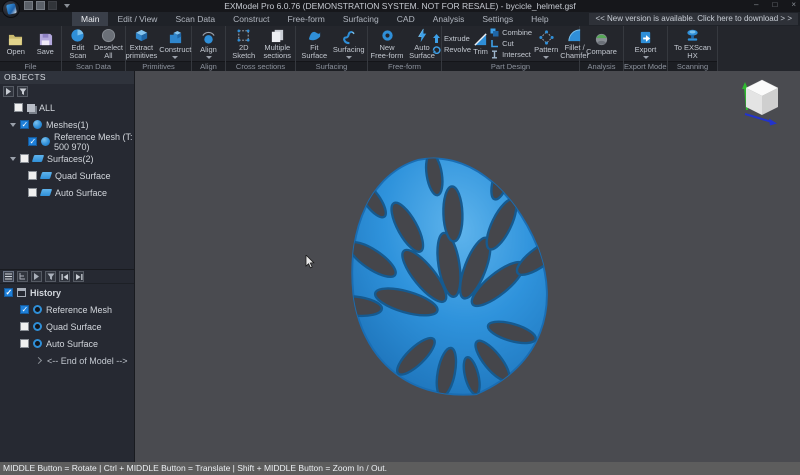 The height and width of the screenshot is (475, 800). I want to click on history-filter-icon, so click(50, 276).